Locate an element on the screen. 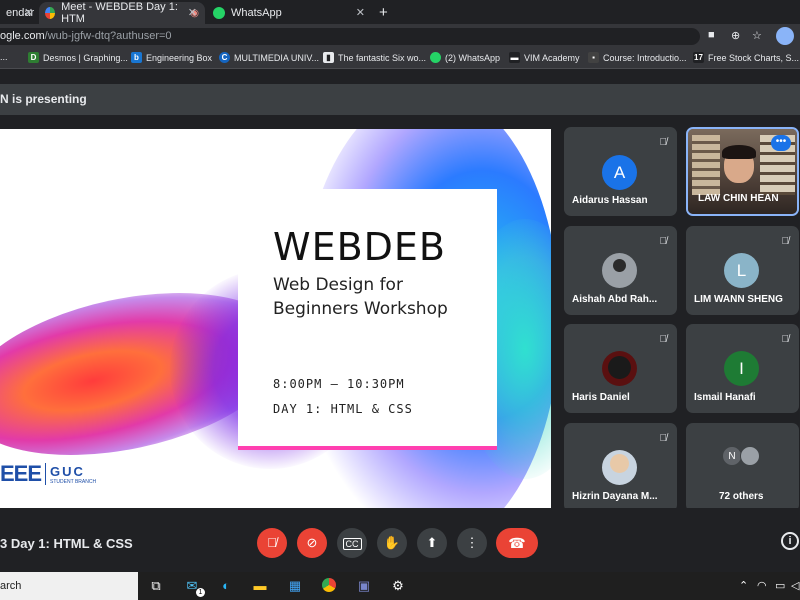 The width and height of the screenshot is (800, 600). present-icon: ⬆ is located at coordinates (432, 542).